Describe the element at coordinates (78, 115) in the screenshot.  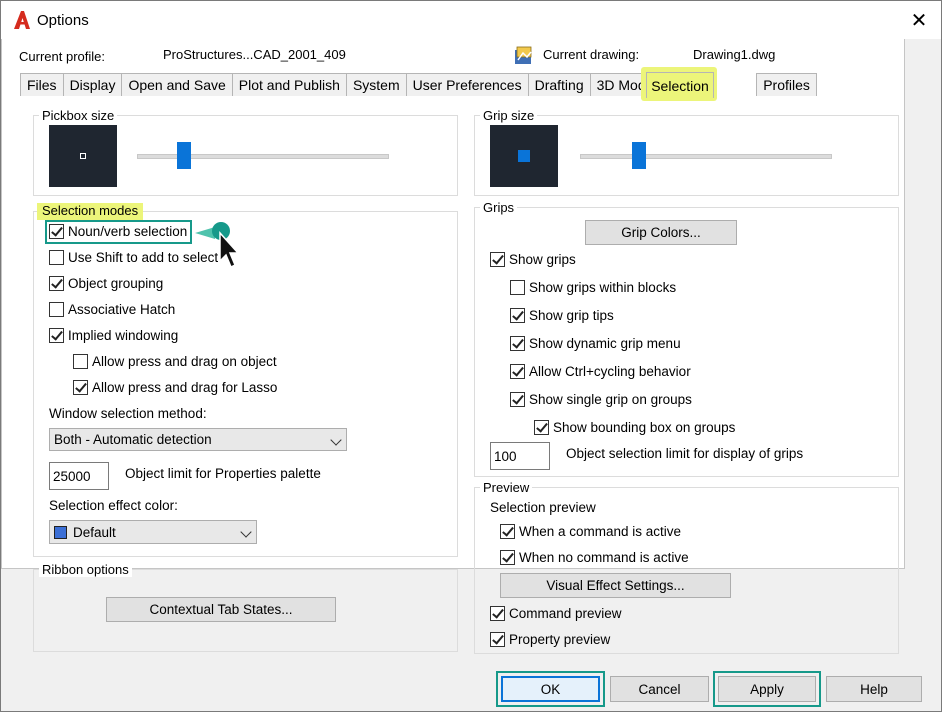
I see `pickbox-size-title: Pickbox size` at that location.